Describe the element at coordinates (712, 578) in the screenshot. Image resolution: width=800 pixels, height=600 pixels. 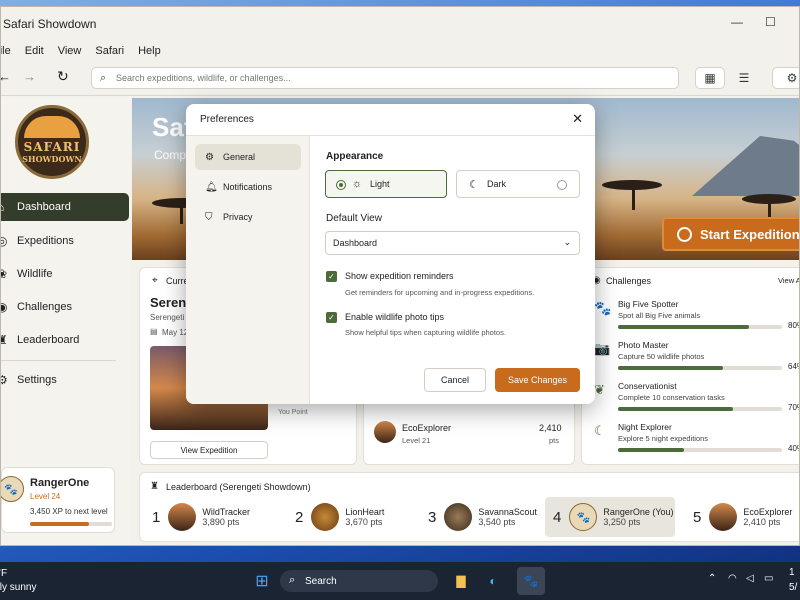
I see `chevron-up-icon: ⌃` at that location.